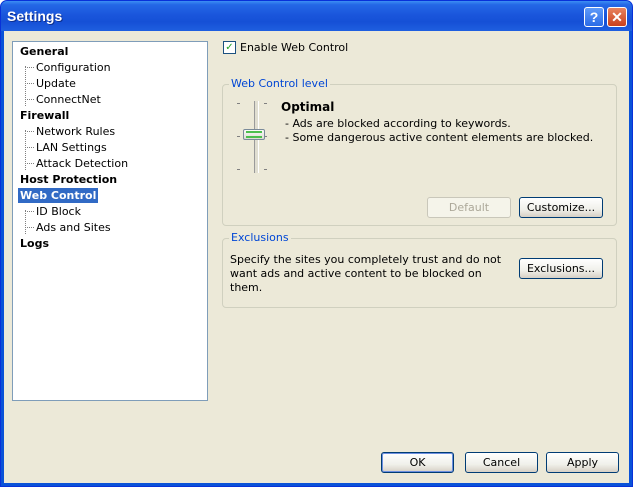 This screenshot has height=487, width=633. I want to click on level-slider-thumb, so click(254, 134).